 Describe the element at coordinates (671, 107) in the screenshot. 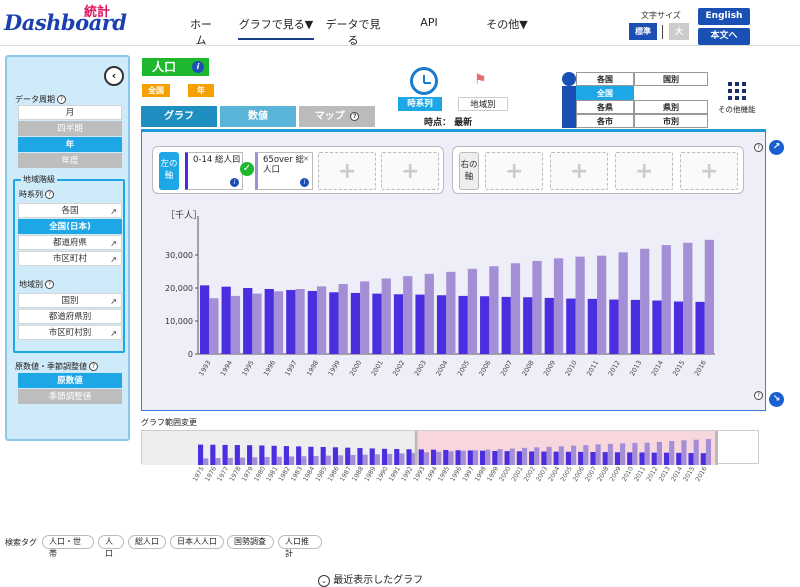

I see `region-by-prefecture: 県別` at that location.